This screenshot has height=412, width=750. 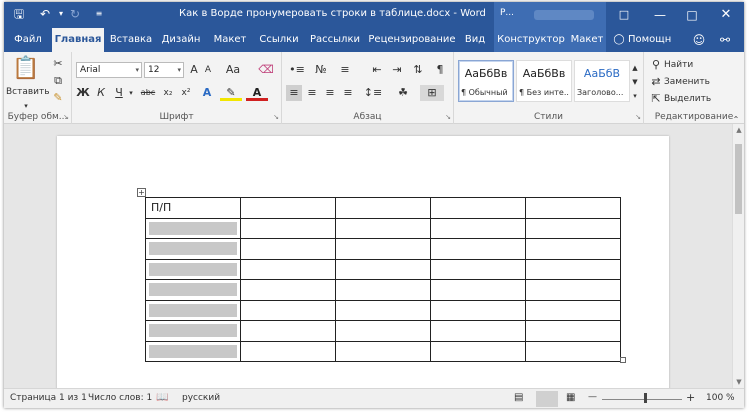 I want to click on select-icon: ⇱, so click(x=656, y=99).